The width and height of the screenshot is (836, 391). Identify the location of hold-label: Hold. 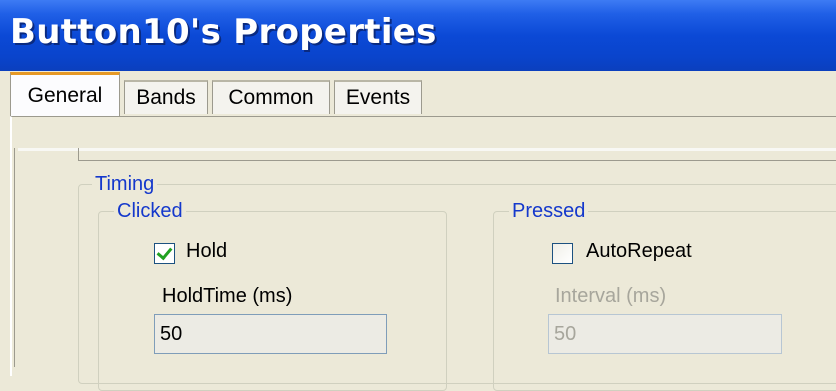
(207, 251).